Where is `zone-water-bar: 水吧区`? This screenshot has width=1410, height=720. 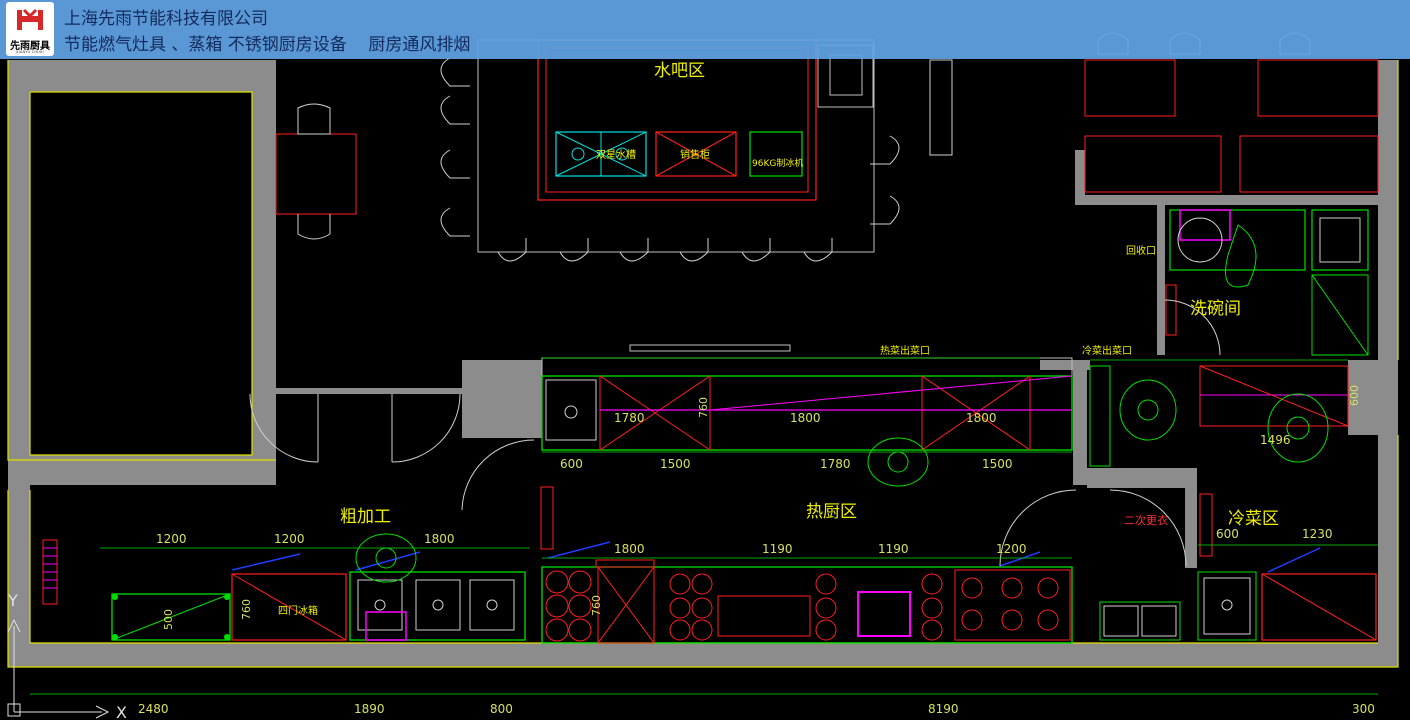
zone-water-bar: 水吧区 is located at coordinates (679, 71).